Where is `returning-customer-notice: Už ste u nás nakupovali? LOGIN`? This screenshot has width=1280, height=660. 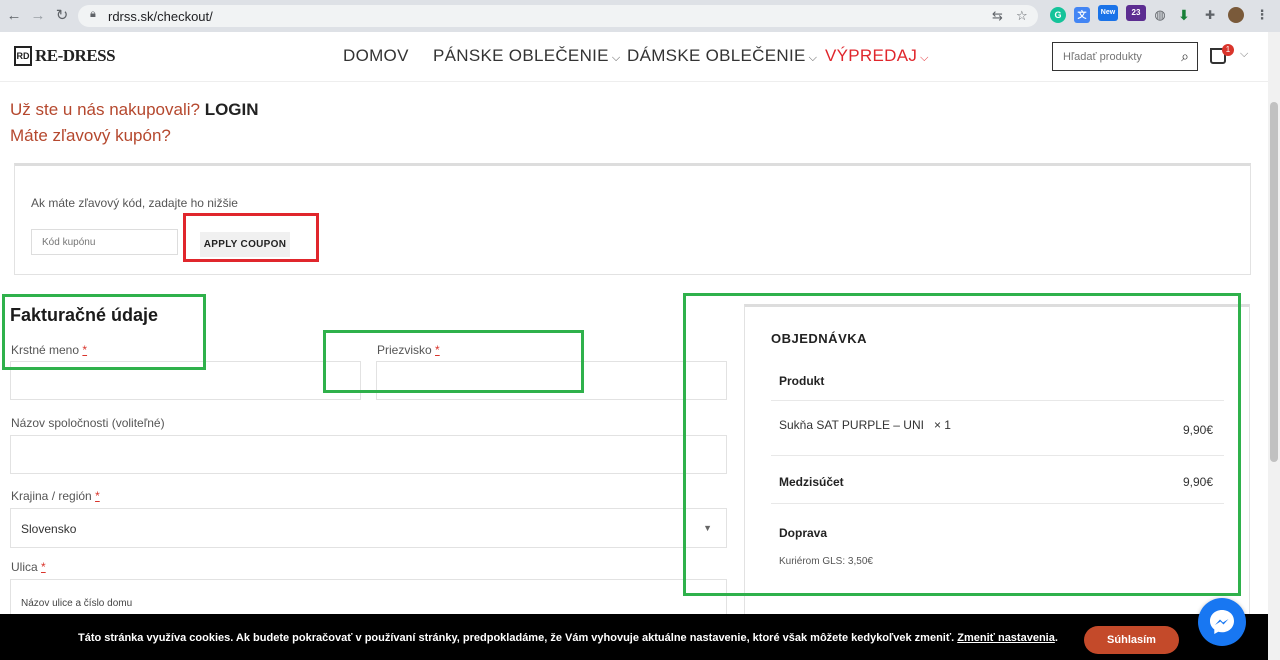
returning-customer-notice: Už ste u nás nakupovali? LOGIN is located at coordinates (134, 110).